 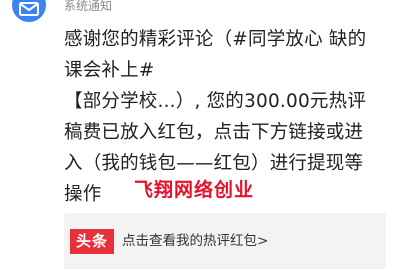 I want to click on notification-header: 系统通知, so click(x=200, y=11).